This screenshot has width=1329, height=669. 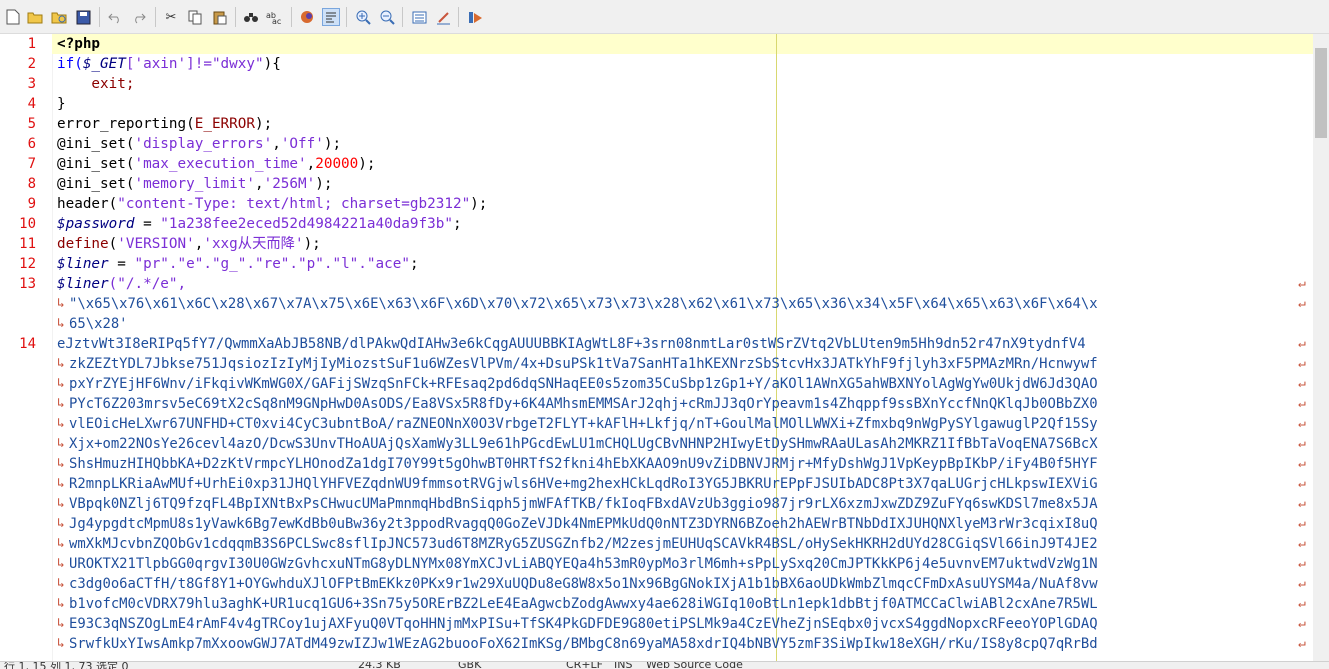 What do you see at coordinates (31, 104) in the screenshot?
I see `line-number: 4` at bounding box center [31, 104].